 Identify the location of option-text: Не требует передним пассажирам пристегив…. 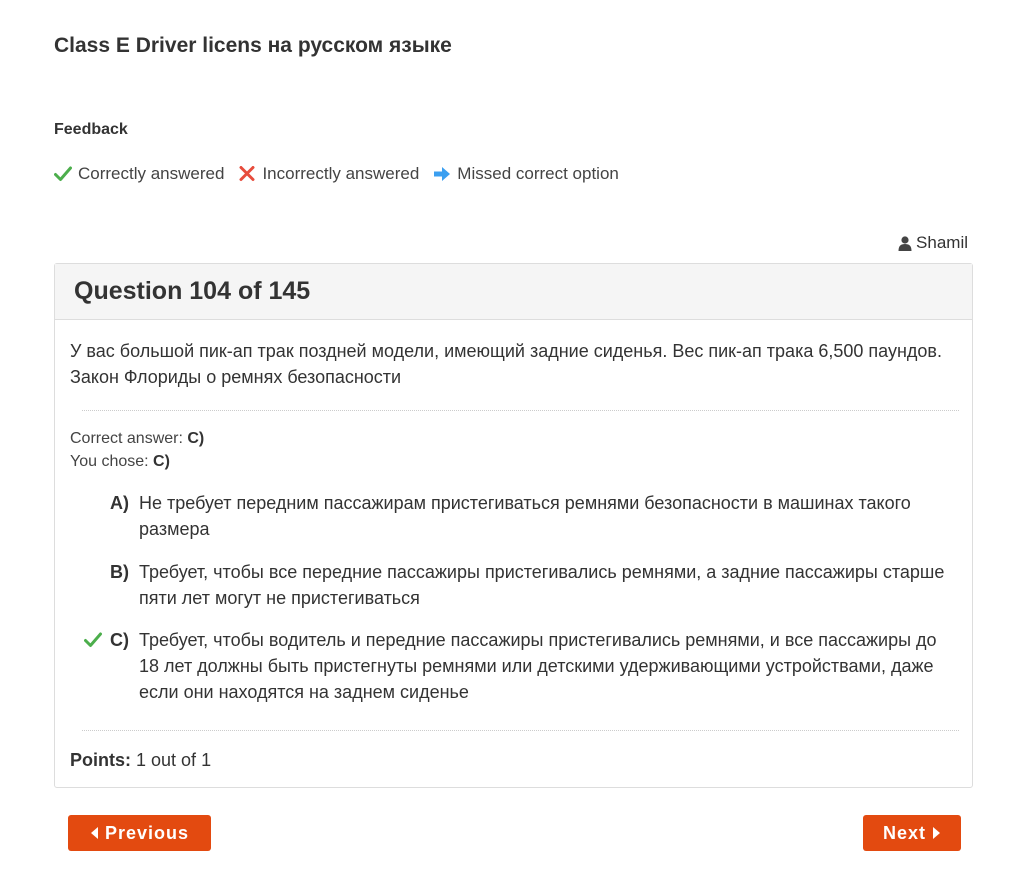
(525, 516).